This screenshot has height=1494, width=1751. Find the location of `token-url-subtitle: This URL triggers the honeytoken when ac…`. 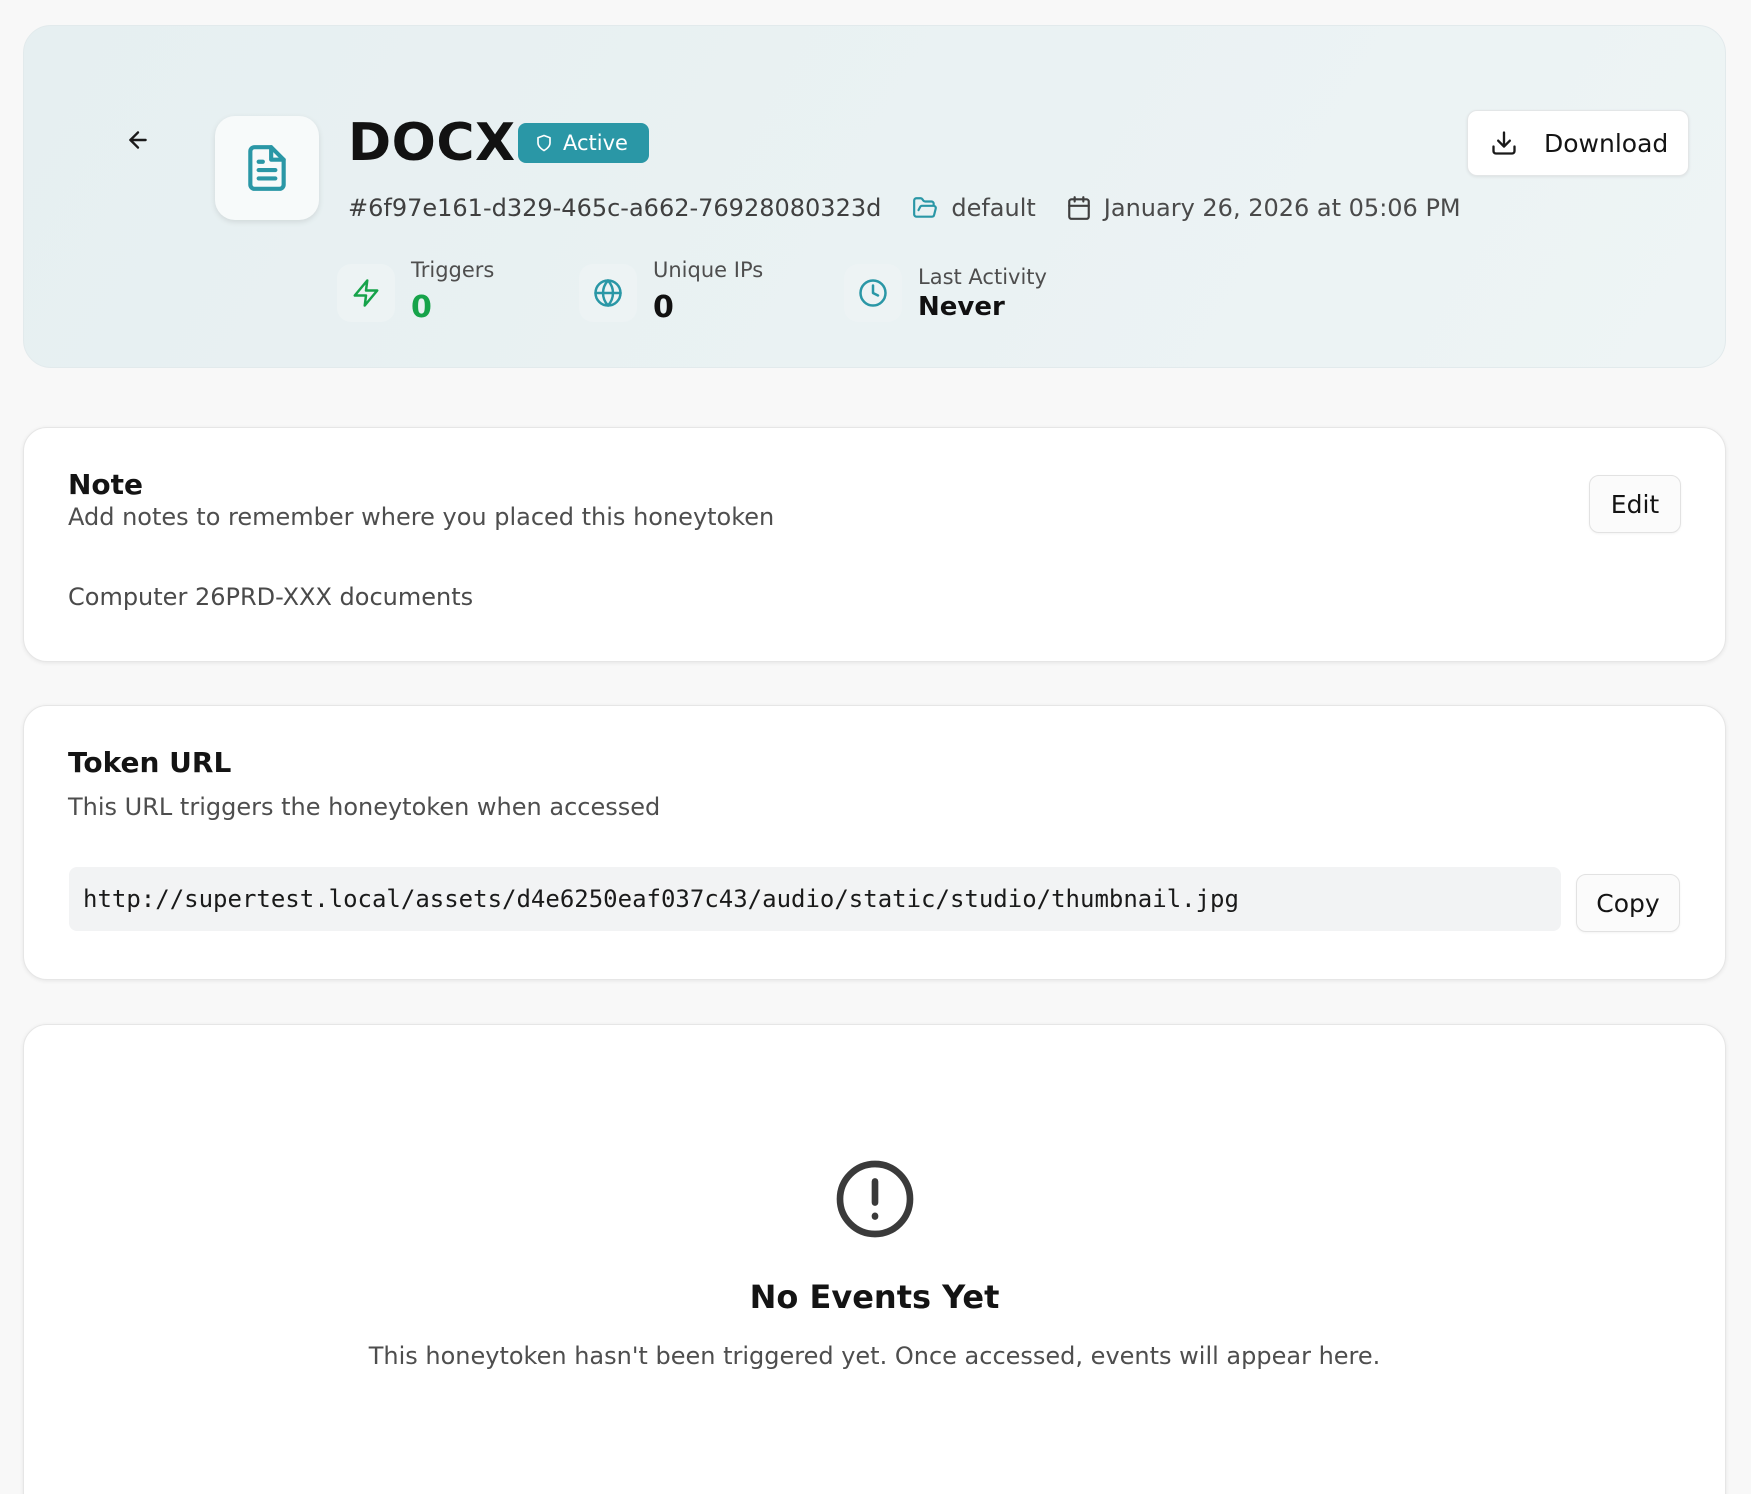

token-url-subtitle: This URL triggers the honeytoken when ac… is located at coordinates (364, 807).